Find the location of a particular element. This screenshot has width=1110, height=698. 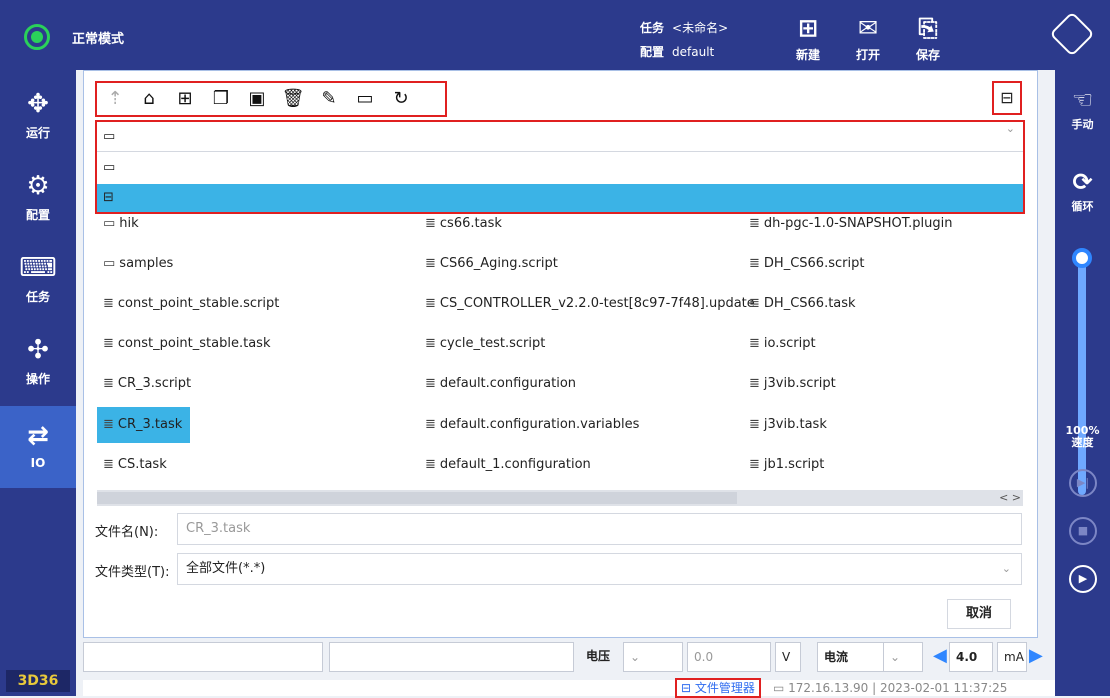

io-bottom-panel: 电压 ⌄ 0.0 V 电流 ⌄ ◀ 4.0 mA ▶ is located at coordinates (569, 659).